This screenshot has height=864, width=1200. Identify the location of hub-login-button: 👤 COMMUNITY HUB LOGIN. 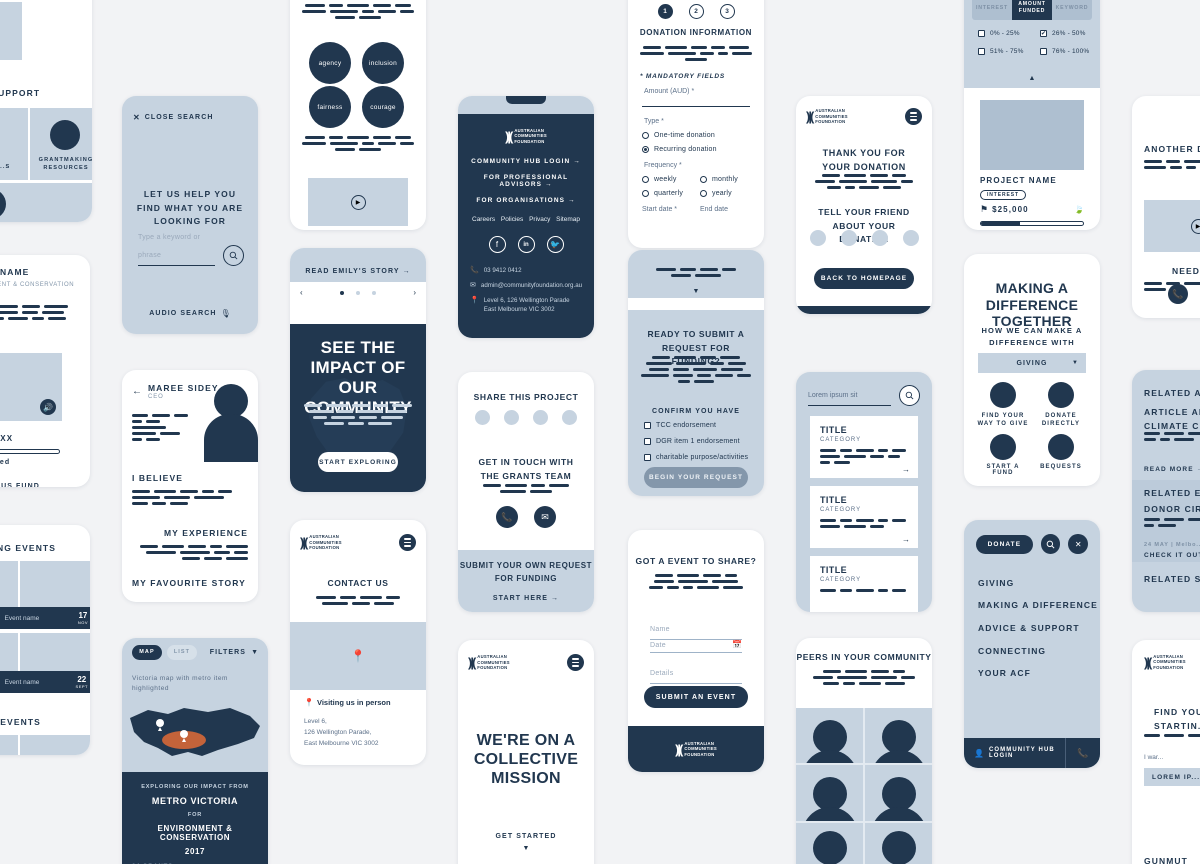
(1014, 753).